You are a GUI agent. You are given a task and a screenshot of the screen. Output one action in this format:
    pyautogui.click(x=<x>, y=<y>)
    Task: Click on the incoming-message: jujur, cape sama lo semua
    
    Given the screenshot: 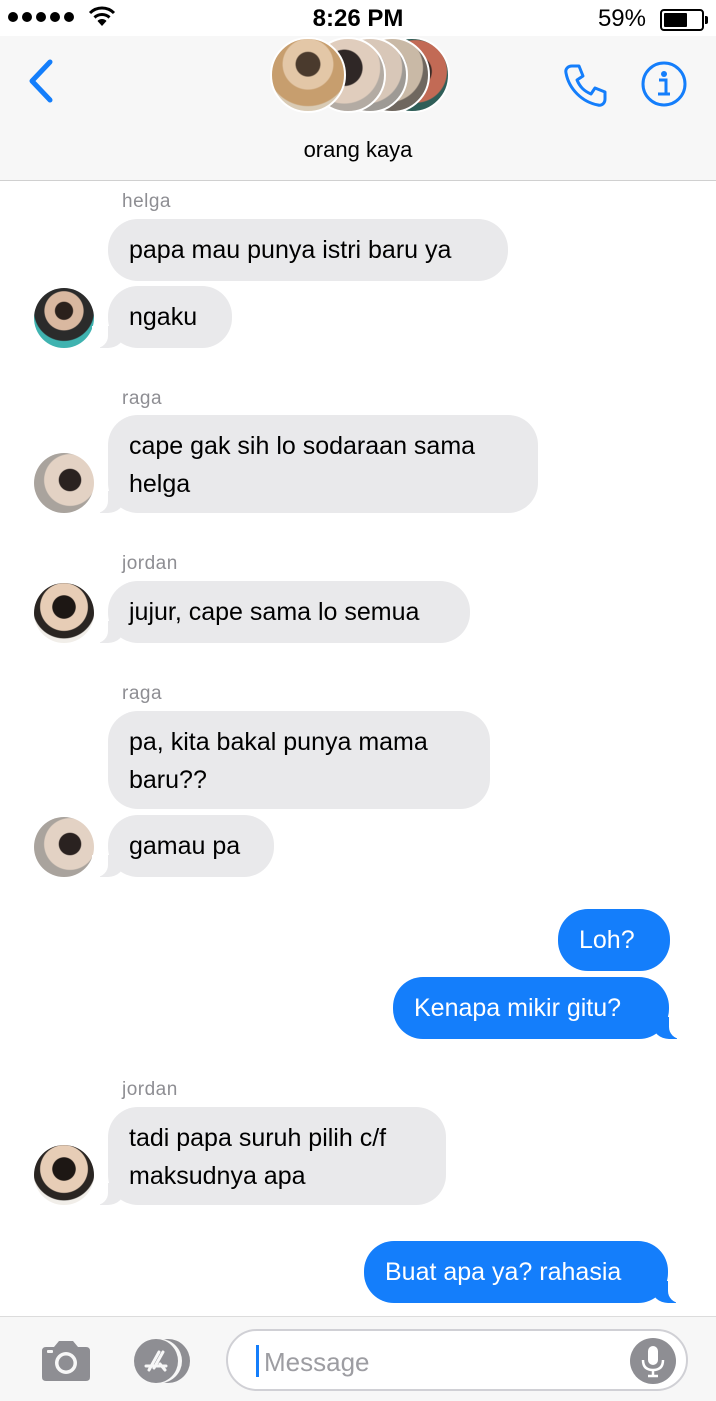 What is the action you would take?
    pyautogui.click(x=281, y=612)
    